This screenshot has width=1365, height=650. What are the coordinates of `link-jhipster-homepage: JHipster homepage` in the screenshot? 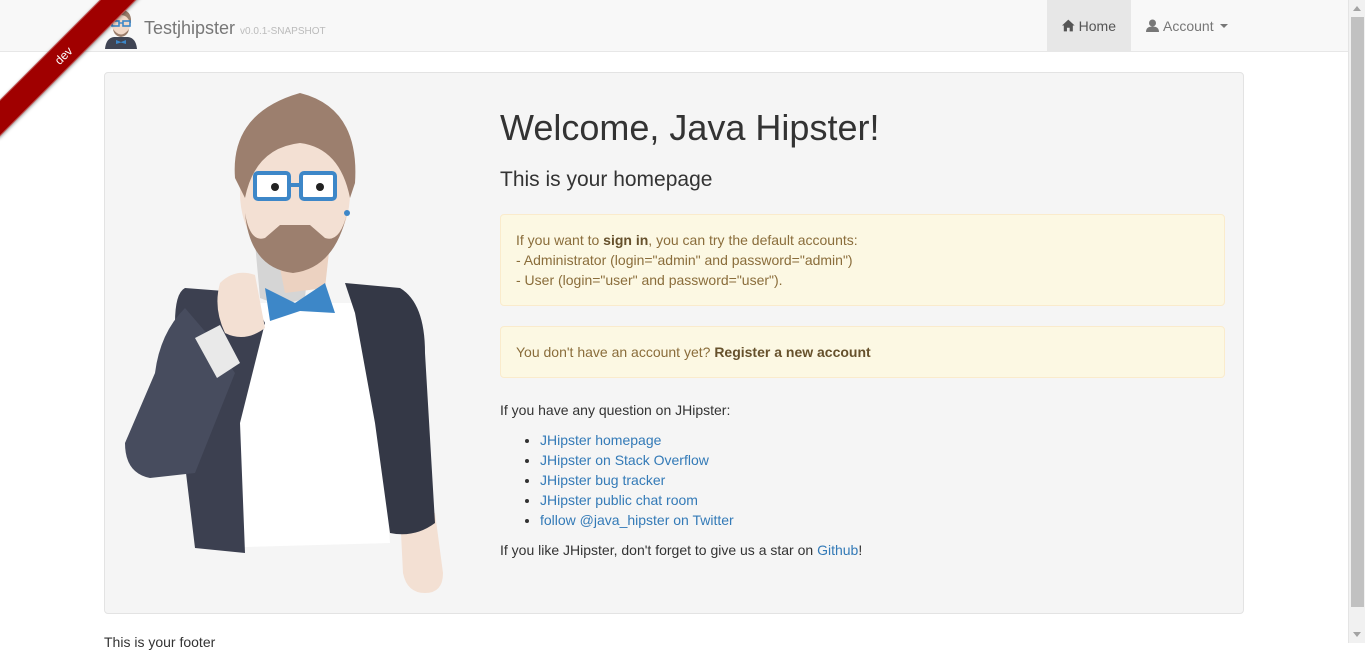 It's located at (600, 440).